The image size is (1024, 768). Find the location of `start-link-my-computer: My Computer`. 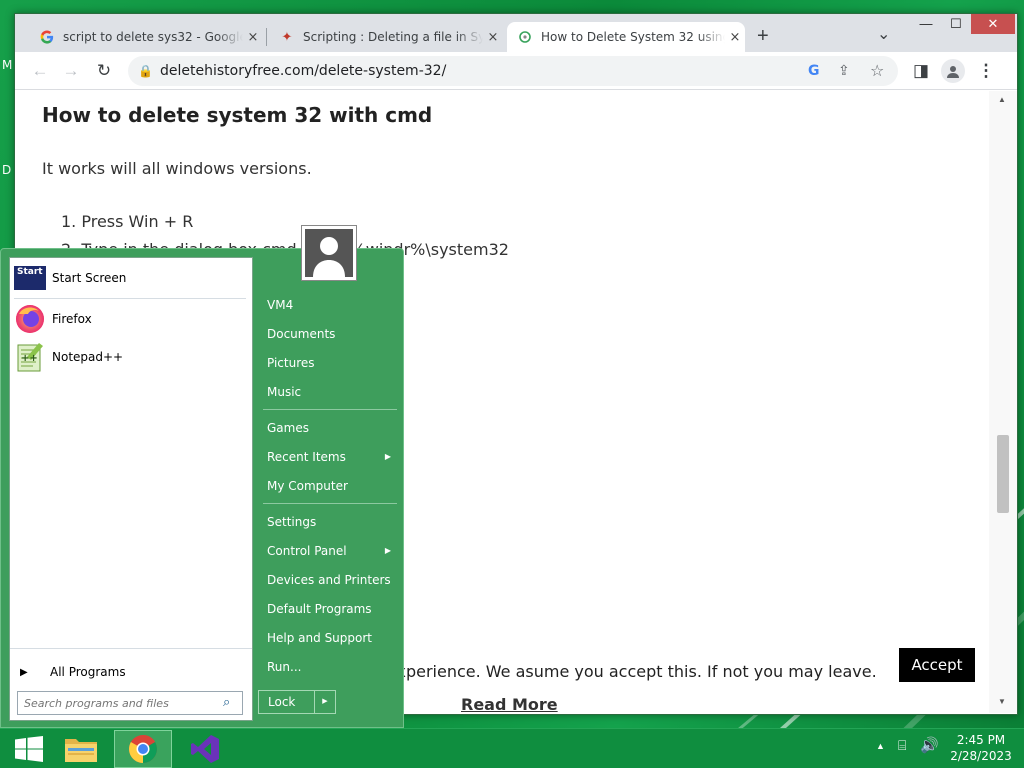

start-link-my-computer: My Computer is located at coordinates (328, 486).